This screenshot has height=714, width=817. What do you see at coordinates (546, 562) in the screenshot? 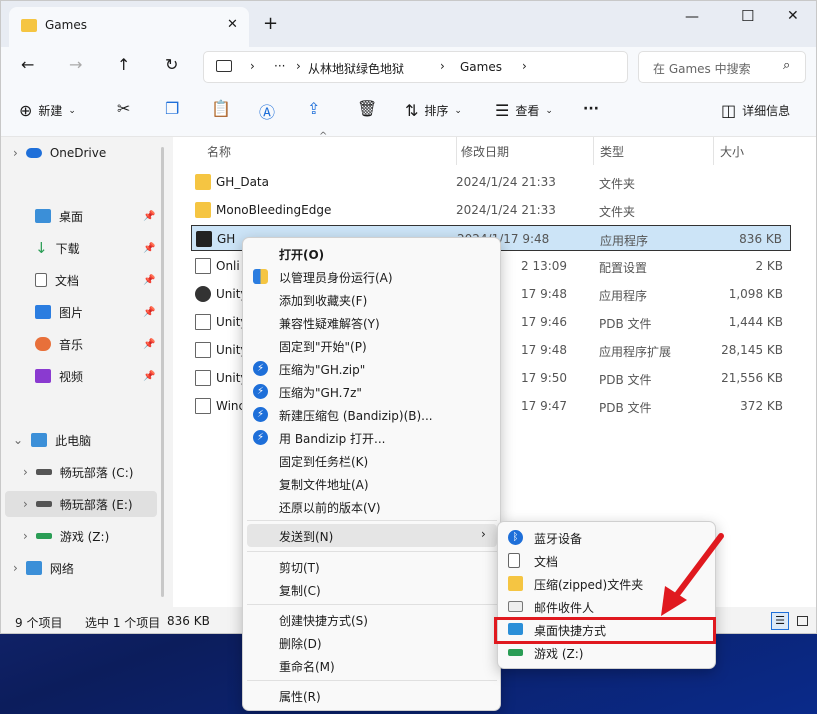
I see `submenu-label: 文档` at bounding box center [546, 562].